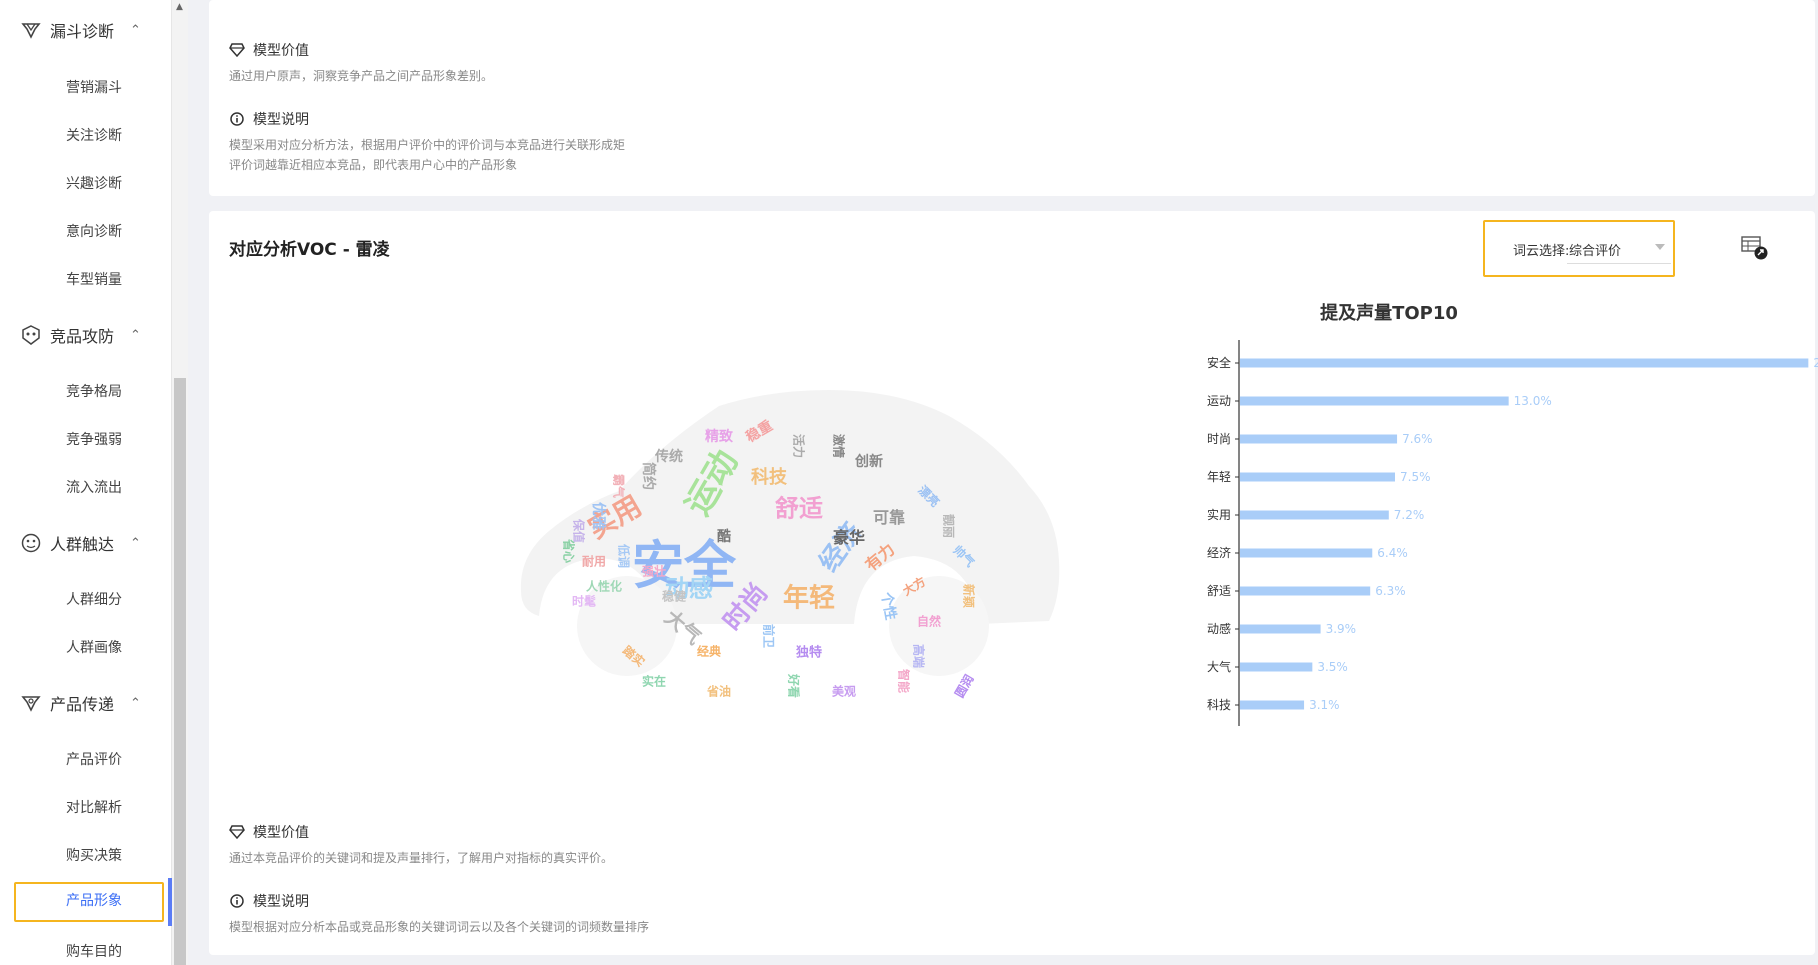 Image resolution: width=1818 pixels, height=965 pixels. Describe the element at coordinates (1219, 705) in the screenshot. I see `category-label: 科技` at that location.